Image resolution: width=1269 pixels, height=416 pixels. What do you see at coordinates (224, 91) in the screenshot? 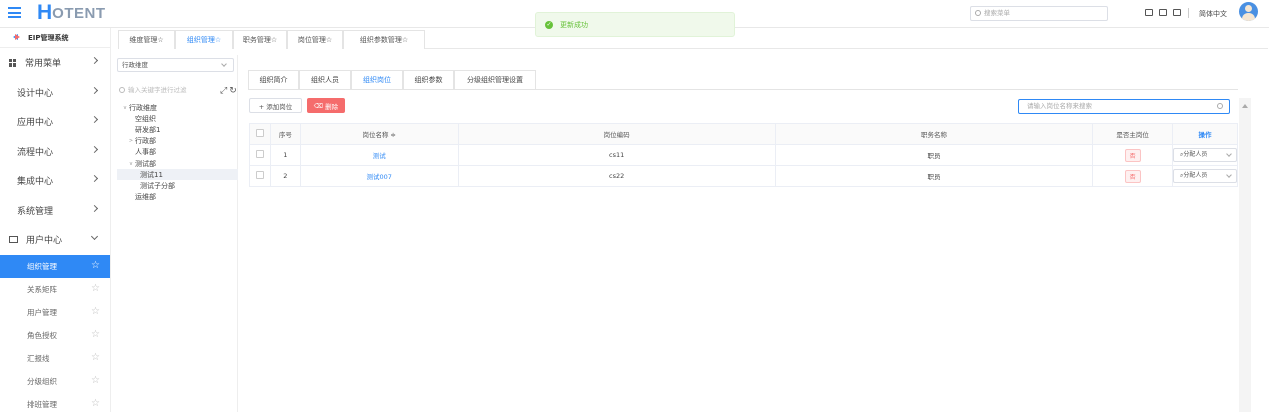
I see `expand-icon: ⤢` at bounding box center [224, 91].